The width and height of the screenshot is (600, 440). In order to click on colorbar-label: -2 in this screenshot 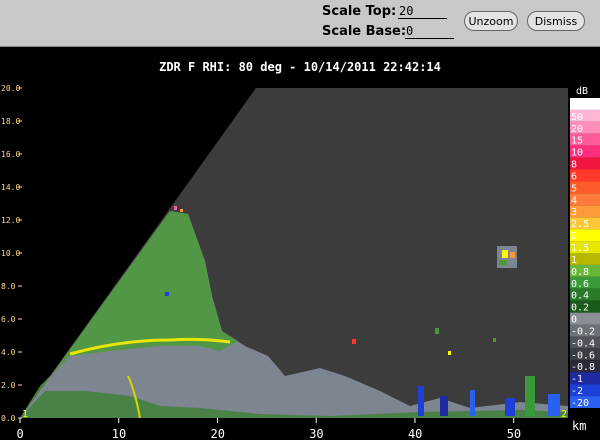, I will do `click(577, 391)`.